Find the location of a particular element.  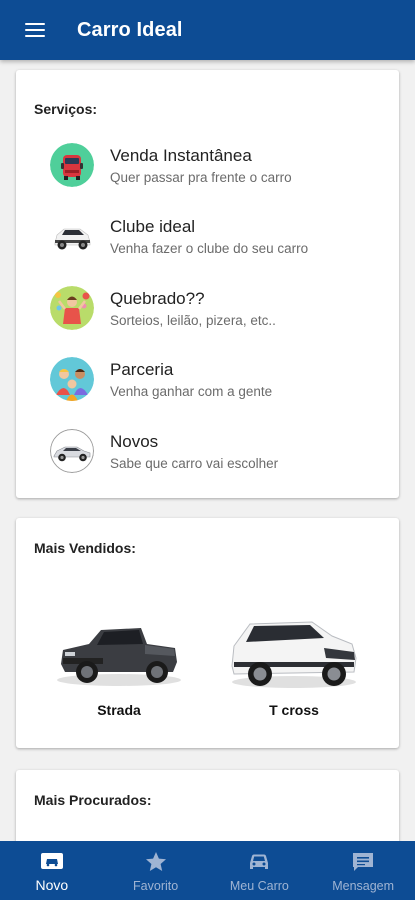

nav-label: Meu Carro is located at coordinates (259, 886).